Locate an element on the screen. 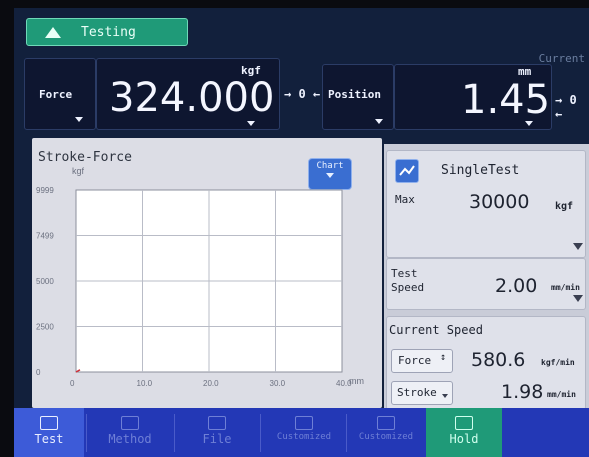 Image resolution: width=589 pixels, height=457 pixels. max-unit: kgf is located at coordinates (564, 206).